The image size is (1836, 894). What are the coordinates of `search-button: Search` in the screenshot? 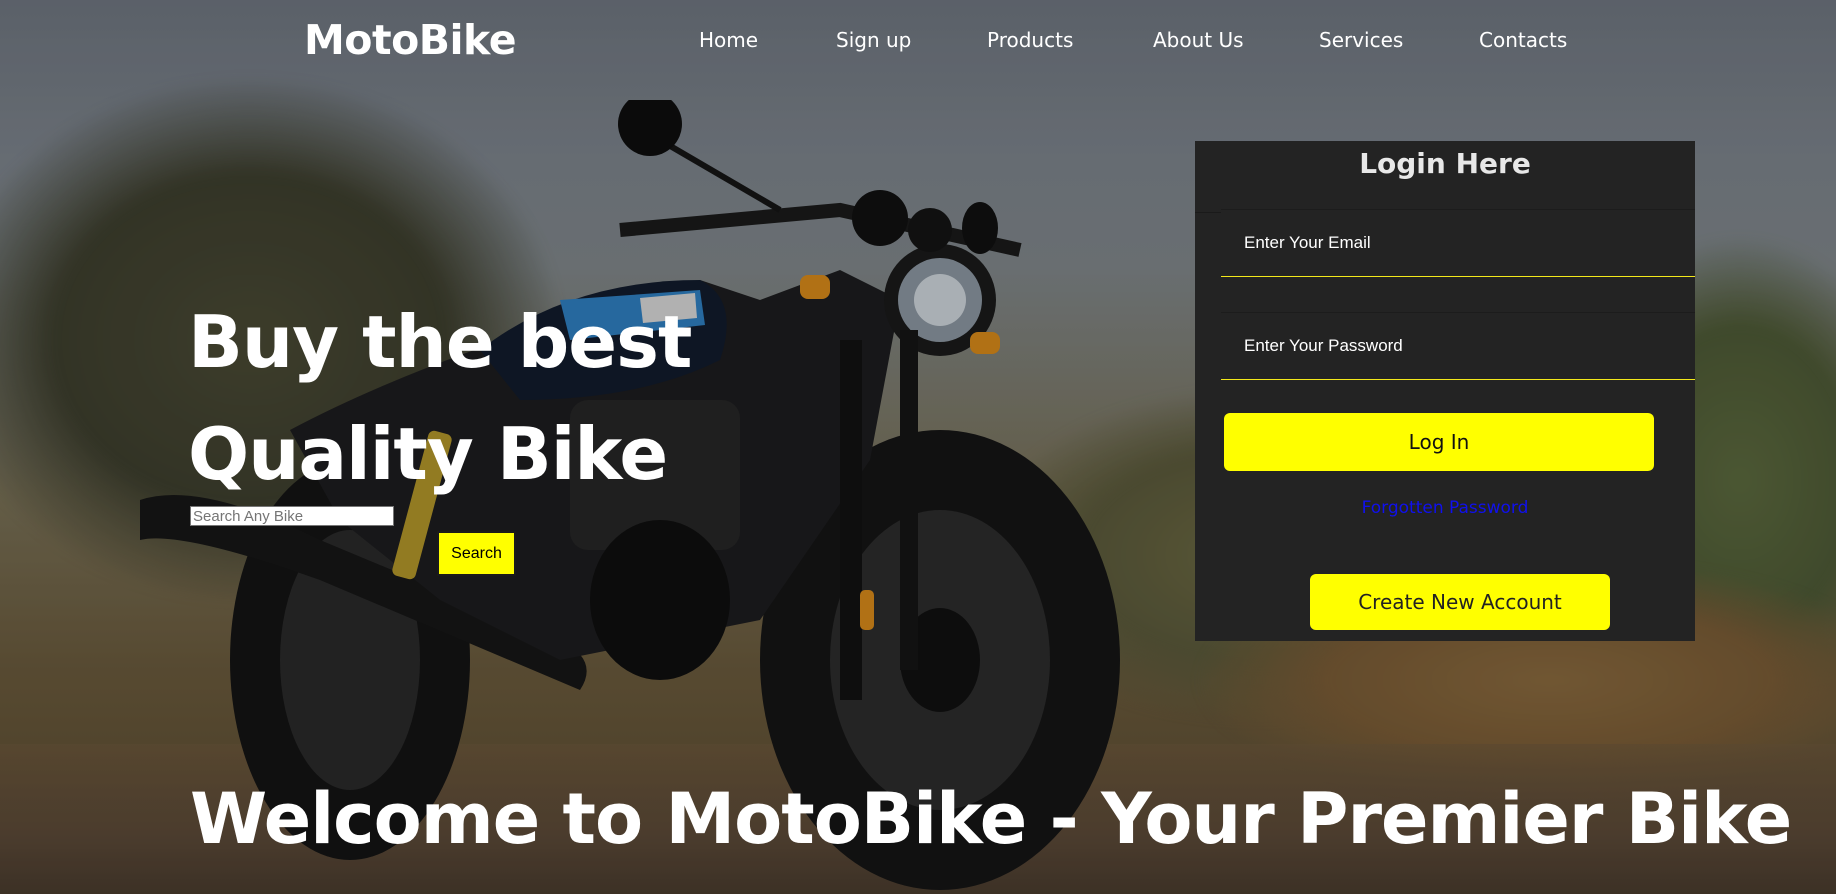 It's located at (476, 553).